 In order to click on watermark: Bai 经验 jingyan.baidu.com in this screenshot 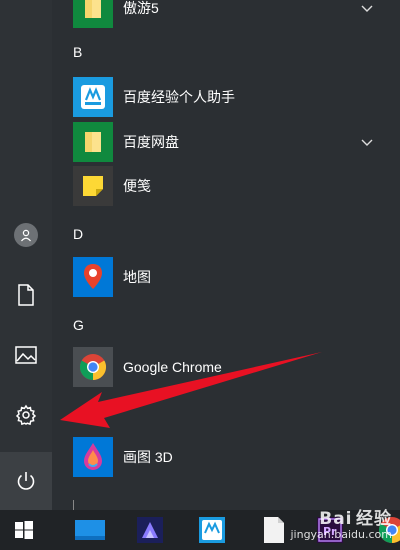, I will do `click(341, 525)`.